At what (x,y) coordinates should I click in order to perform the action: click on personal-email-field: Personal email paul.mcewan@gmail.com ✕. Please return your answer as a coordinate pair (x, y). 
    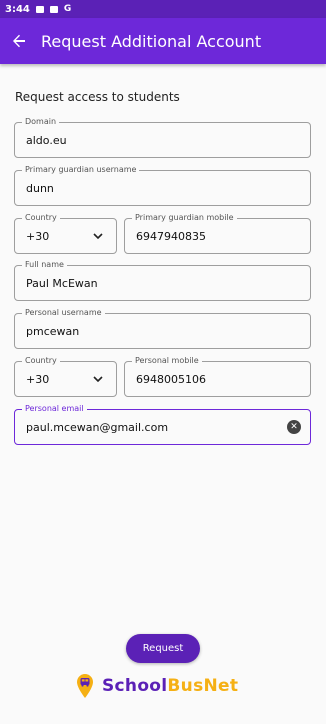
    Looking at the image, I should click on (162, 424).